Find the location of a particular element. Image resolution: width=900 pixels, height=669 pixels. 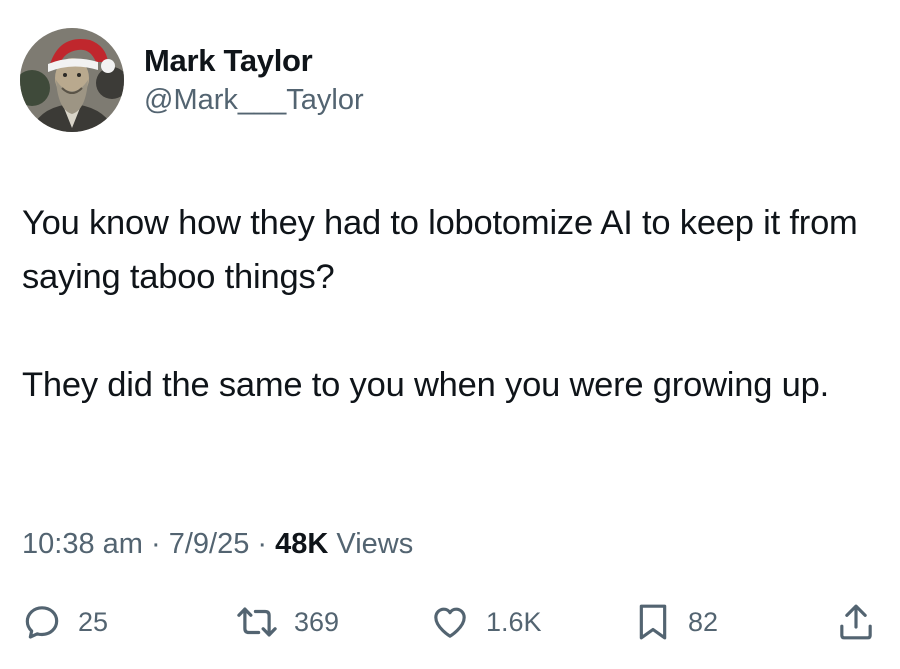

reply-icon is located at coordinates (42, 622).